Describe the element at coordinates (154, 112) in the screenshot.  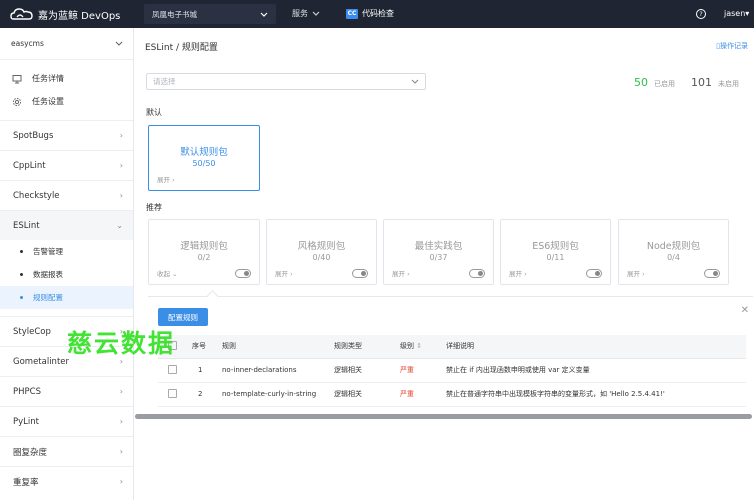
I see `default-section-title: 默认` at that location.